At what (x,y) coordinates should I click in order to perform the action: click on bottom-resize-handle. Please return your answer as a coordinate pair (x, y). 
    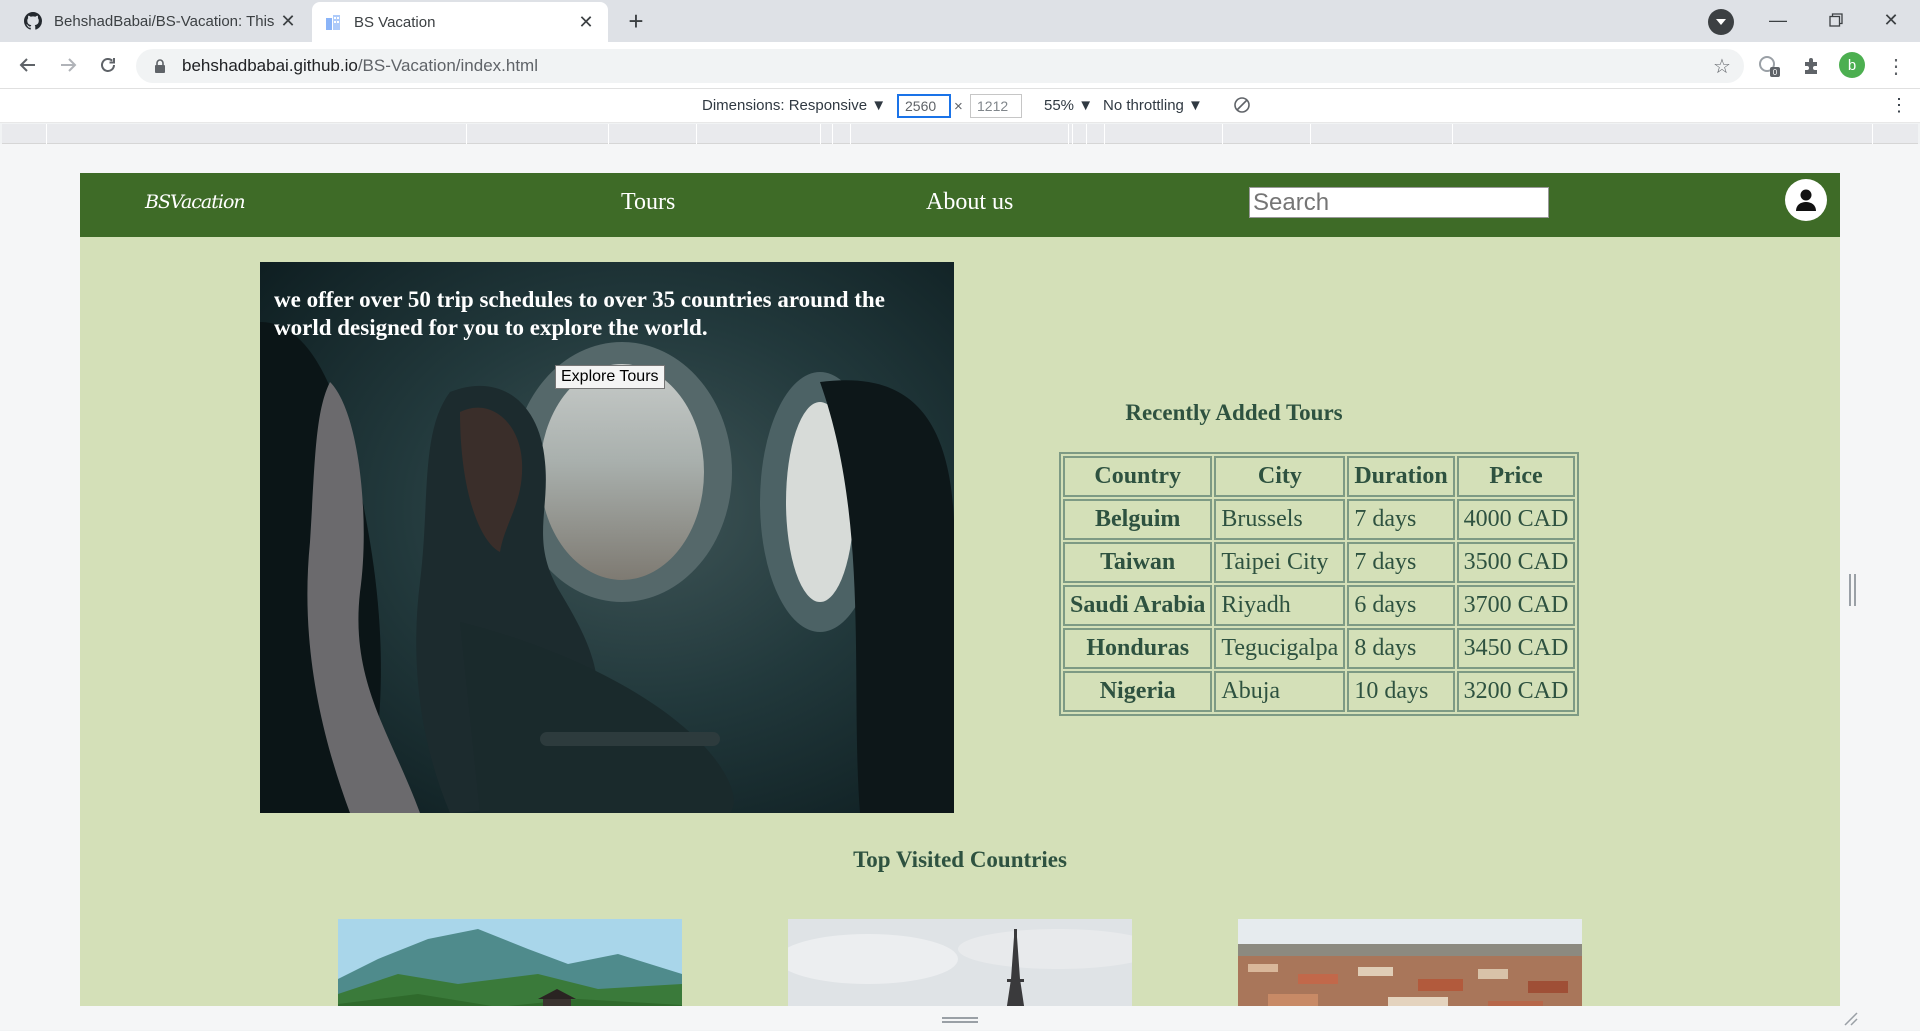
    Looking at the image, I should click on (960, 1020).